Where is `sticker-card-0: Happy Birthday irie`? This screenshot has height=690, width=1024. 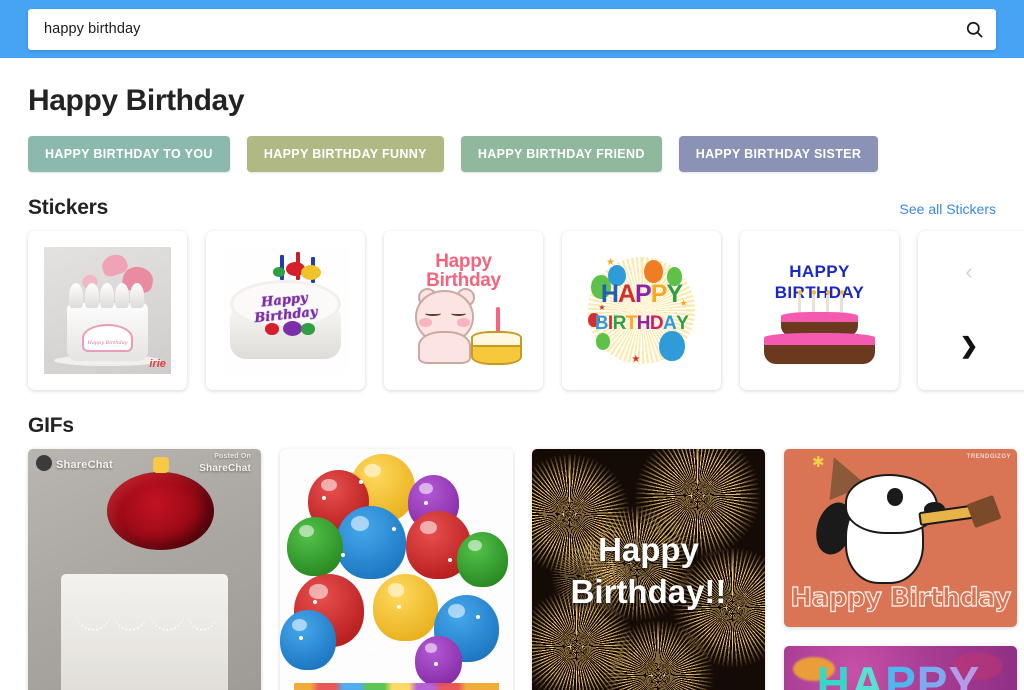
sticker-card-0: Happy Birthday irie is located at coordinates (107, 310).